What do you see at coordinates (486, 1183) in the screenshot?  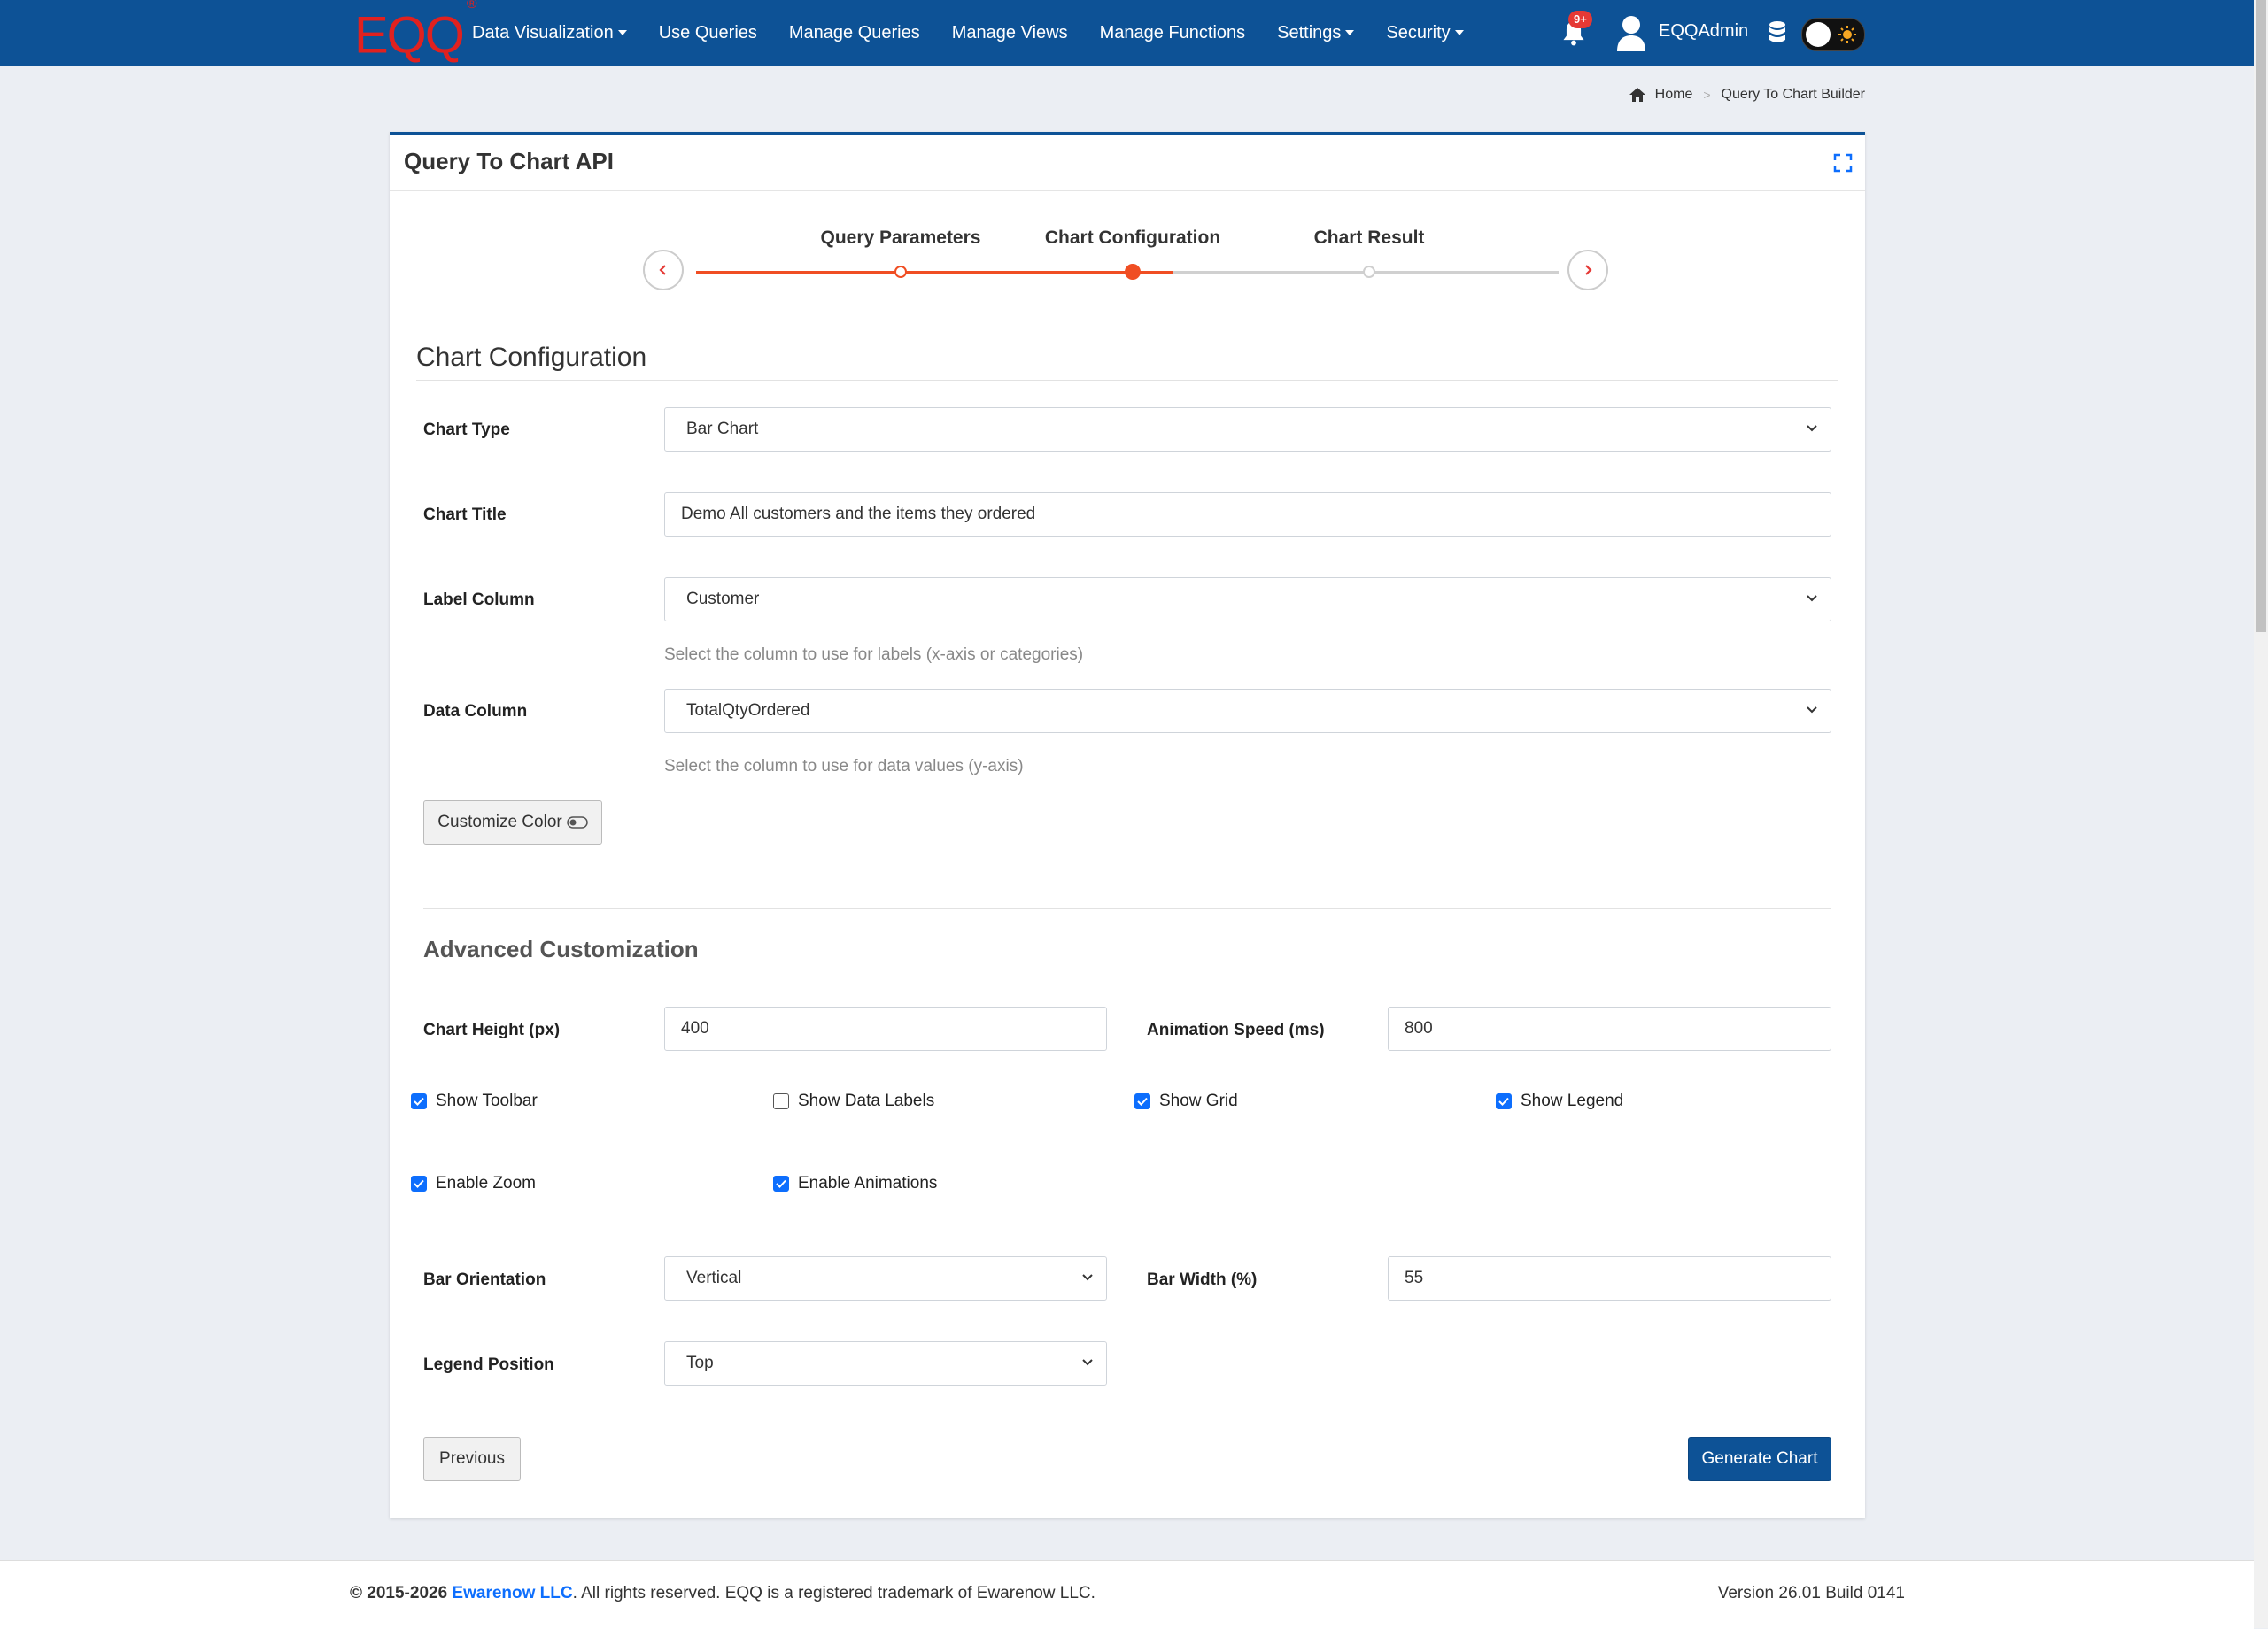 I see `enable-zoom-label: Enable Zoom` at bounding box center [486, 1183].